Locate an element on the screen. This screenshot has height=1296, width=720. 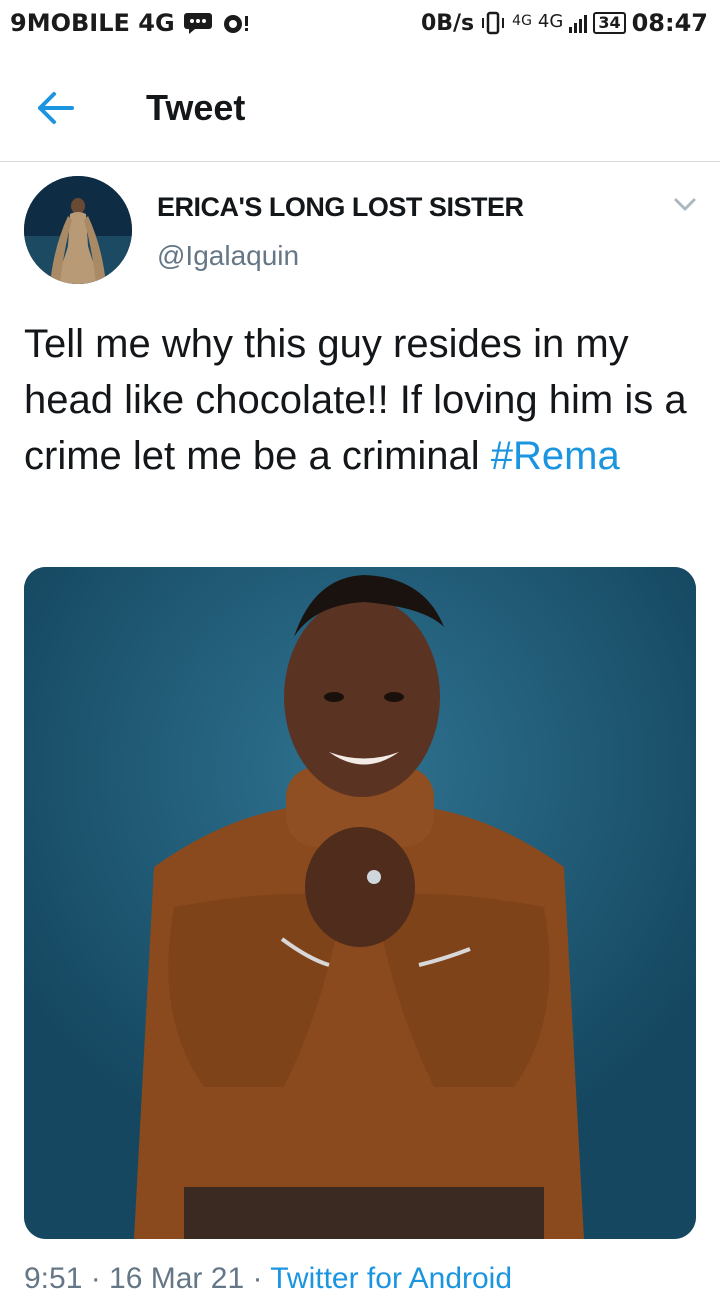
vibrate-icon is located at coordinates (493, 23).